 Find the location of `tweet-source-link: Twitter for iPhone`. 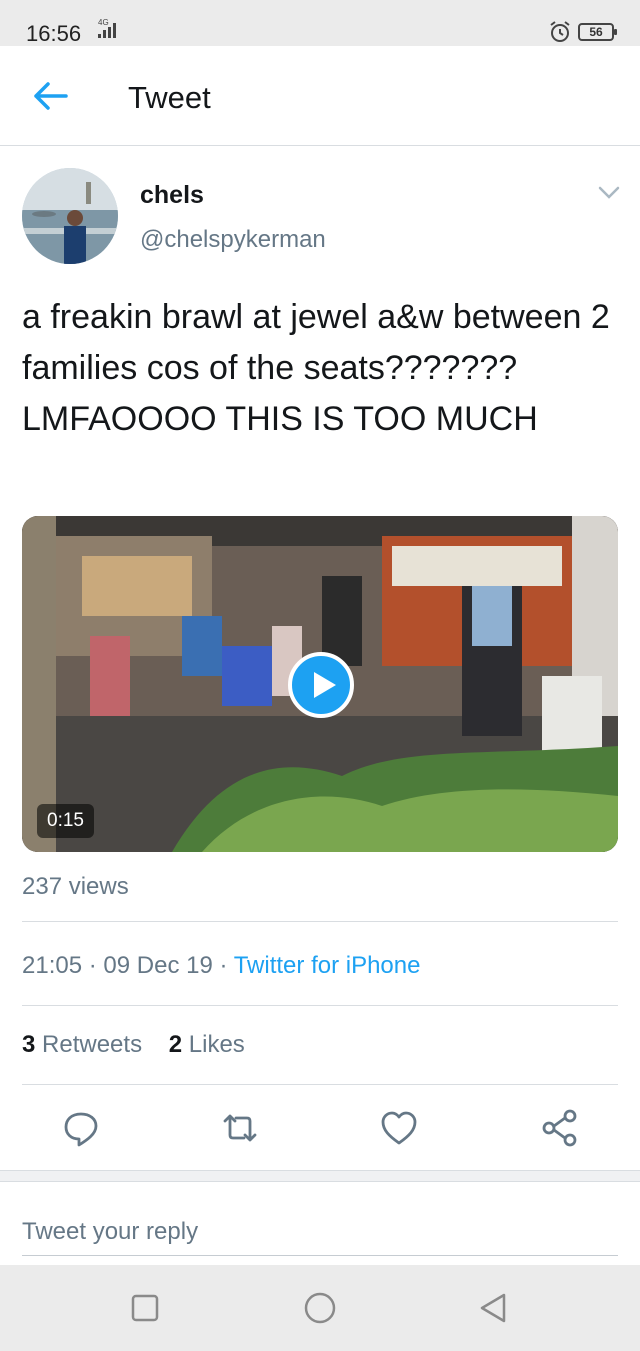

tweet-source-link: Twitter for iPhone is located at coordinates (327, 965).